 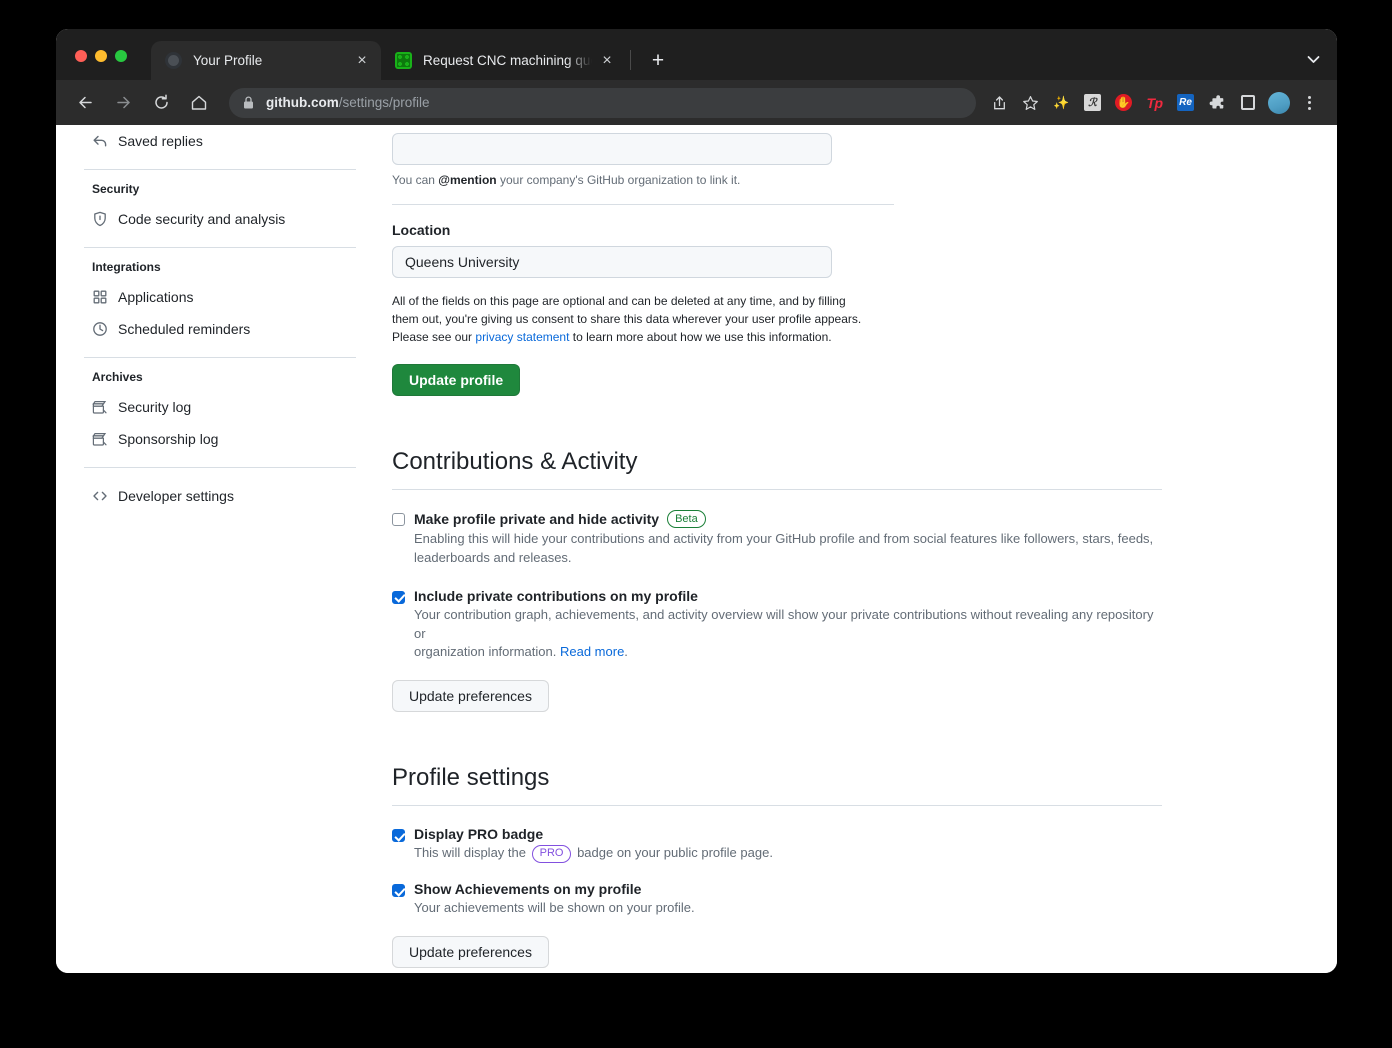 What do you see at coordinates (493, 557) in the screenshot?
I see `desc-line-2: leaderboards and releases.` at bounding box center [493, 557].